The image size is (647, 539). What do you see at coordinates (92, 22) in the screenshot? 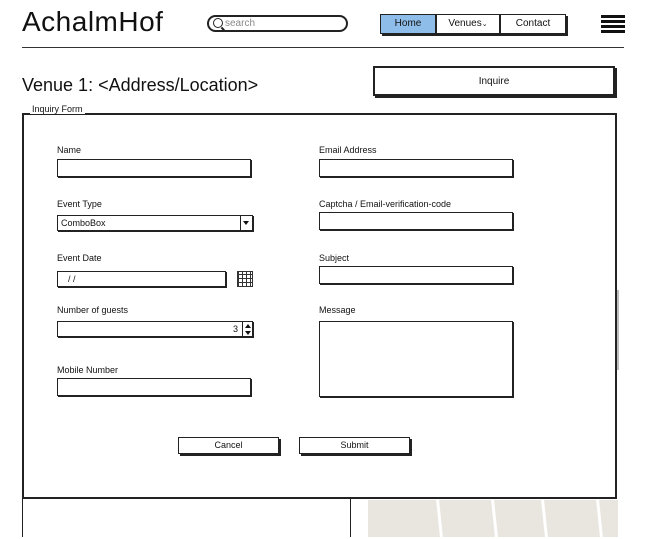
I see `site-logo: AchalmHof` at bounding box center [92, 22].